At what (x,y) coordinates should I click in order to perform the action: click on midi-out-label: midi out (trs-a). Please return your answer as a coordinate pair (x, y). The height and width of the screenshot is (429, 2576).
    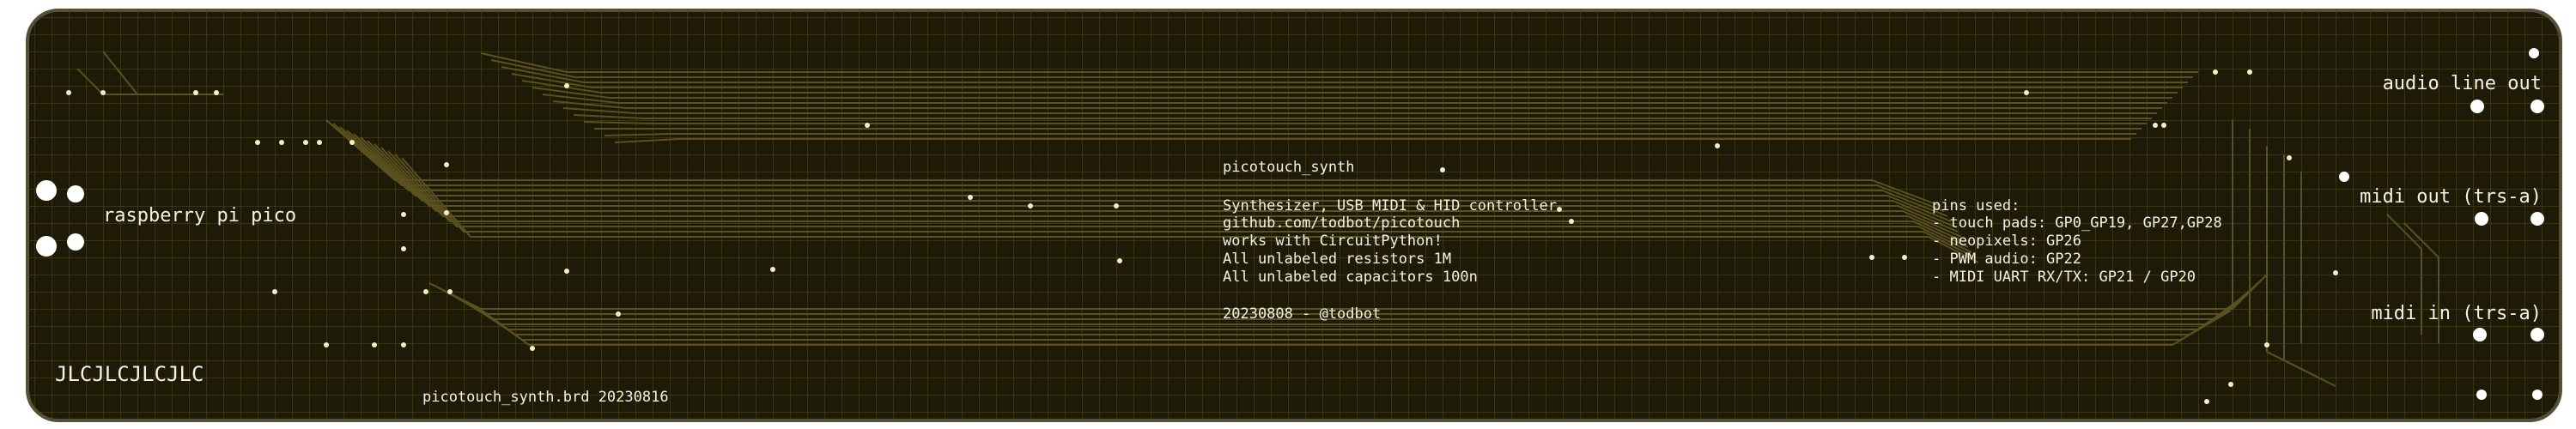
    Looking at the image, I should click on (2451, 197).